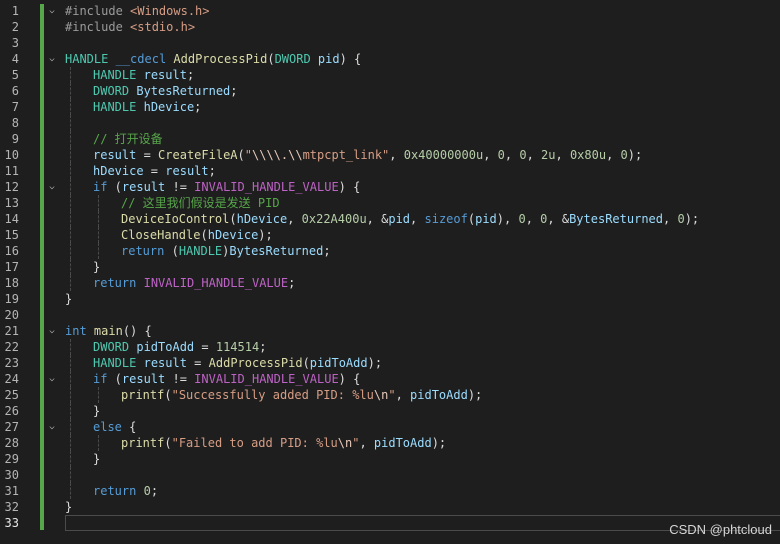 The image size is (780, 544). What do you see at coordinates (390, 139) in the screenshot?
I see `code-line: 9 // 打开设备` at bounding box center [390, 139].